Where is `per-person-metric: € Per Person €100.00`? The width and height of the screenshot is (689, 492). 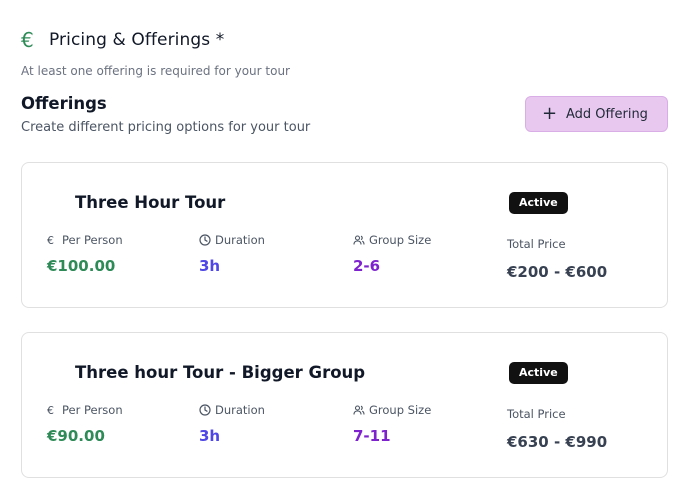 per-person-metric: € Per Person €100.00 is located at coordinates (85, 254).